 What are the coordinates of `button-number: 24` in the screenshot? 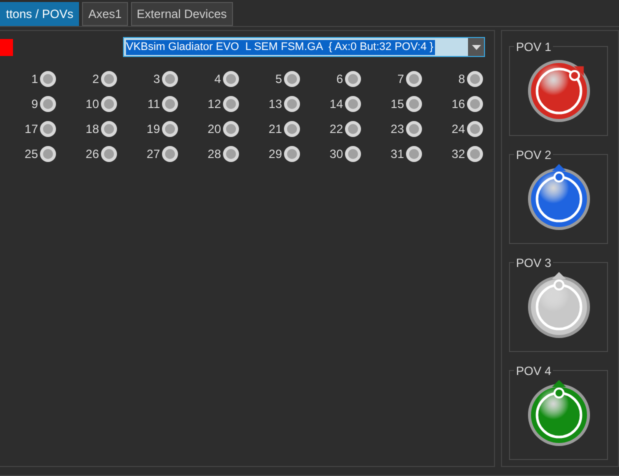 It's located at (458, 129).